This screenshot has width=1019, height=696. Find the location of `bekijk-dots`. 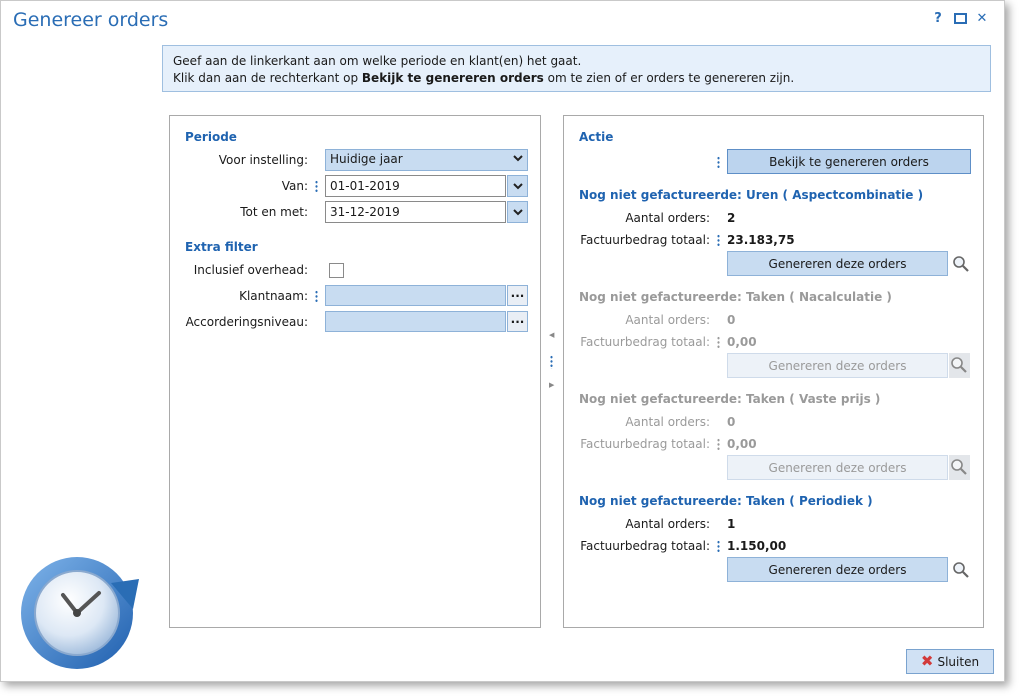

bekijk-dots is located at coordinates (718, 162).